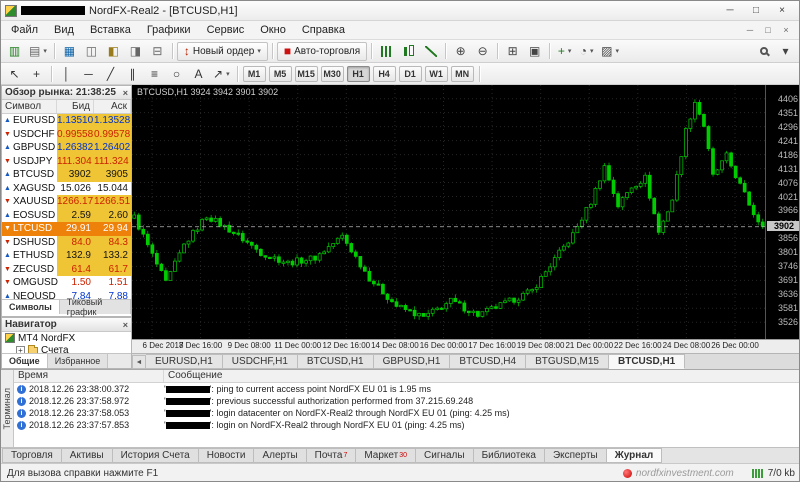 The width and height of the screenshot is (800, 482). I want to click on market-watch-row: ▲ EOSUSD 2.59 2.60, so click(66, 215).